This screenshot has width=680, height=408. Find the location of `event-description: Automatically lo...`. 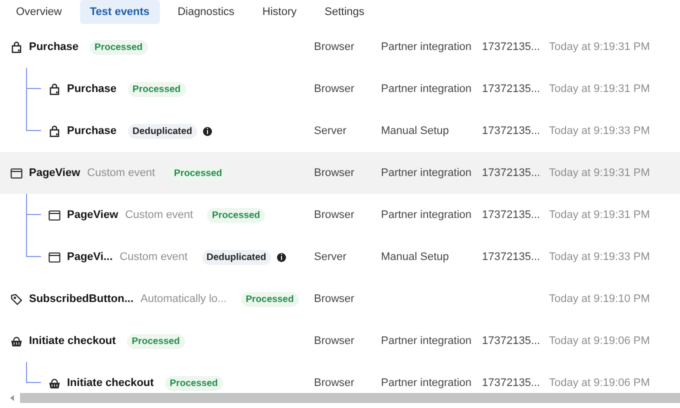

event-description: Automatically lo... is located at coordinates (183, 299).